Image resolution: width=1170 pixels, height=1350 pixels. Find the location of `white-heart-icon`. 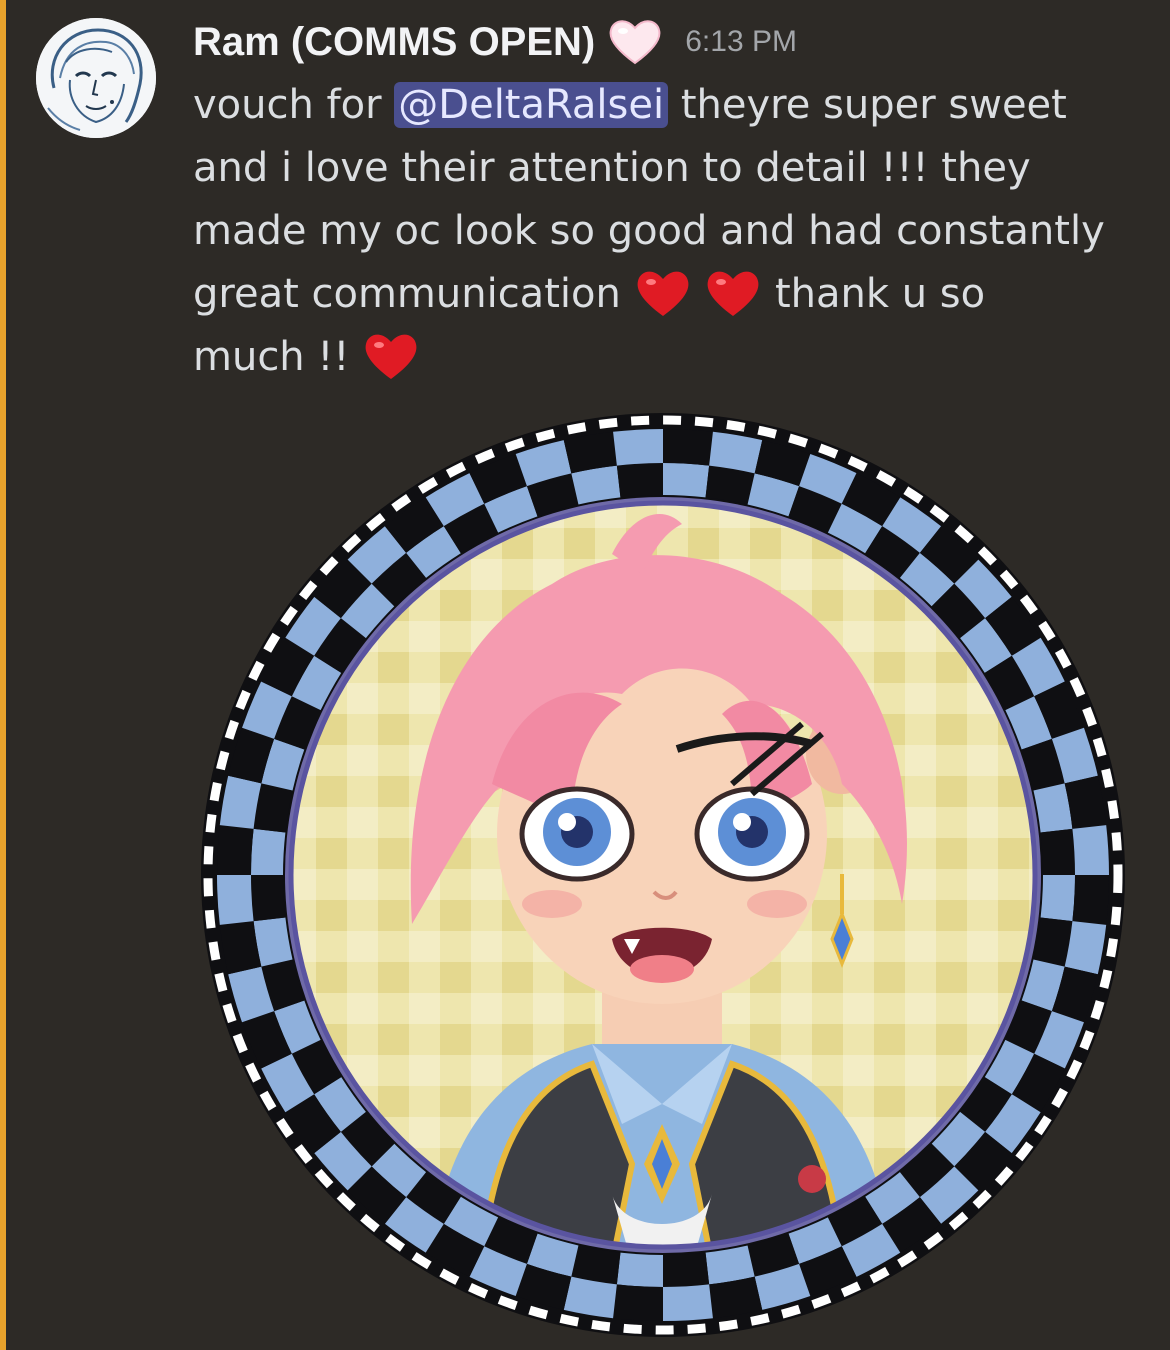

white-heart-icon is located at coordinates (635, 42).